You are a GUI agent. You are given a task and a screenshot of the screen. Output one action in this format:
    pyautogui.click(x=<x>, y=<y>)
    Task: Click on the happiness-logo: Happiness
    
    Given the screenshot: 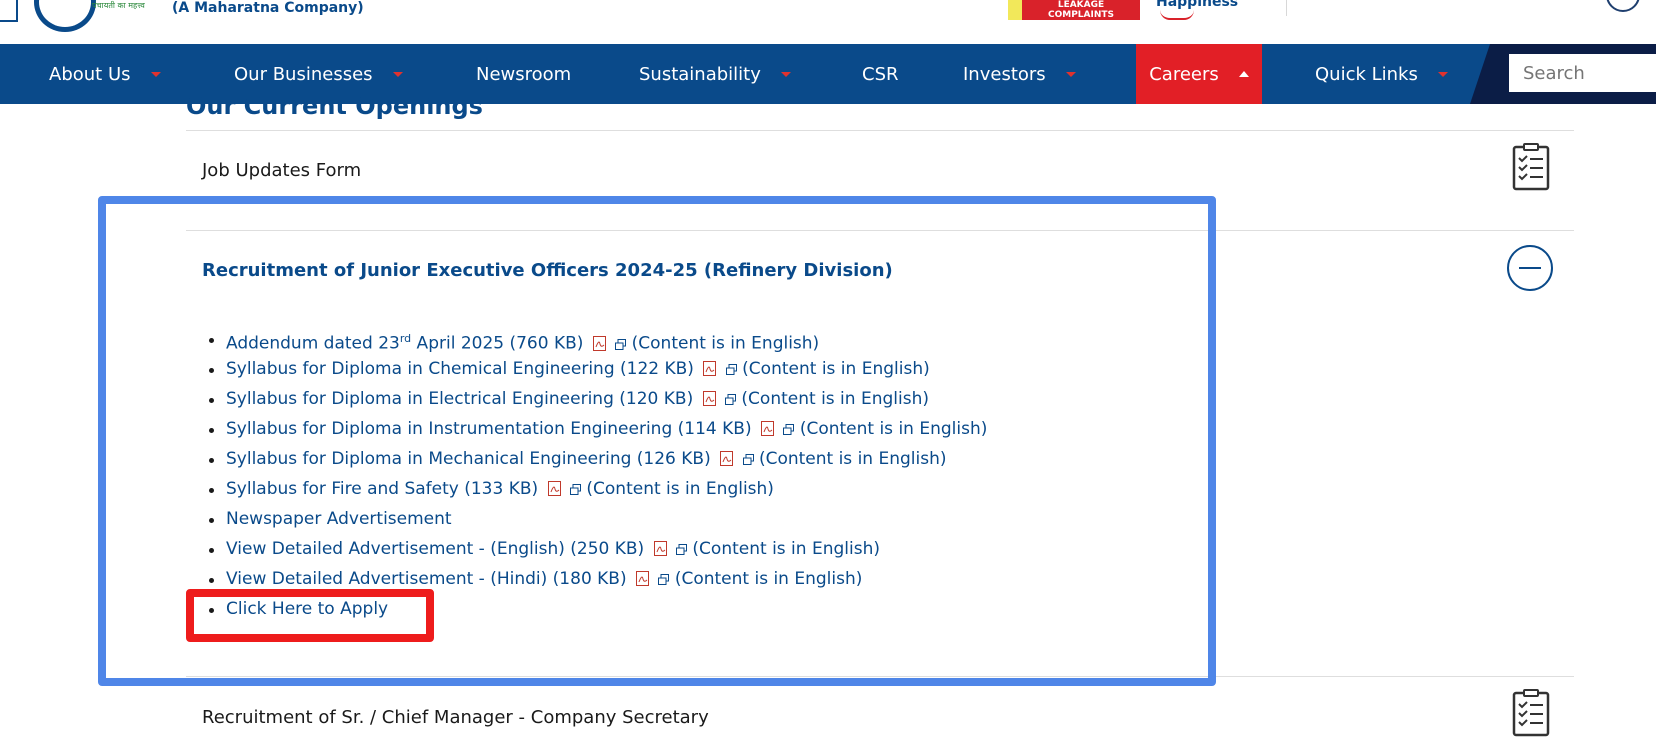 What is the action you would take?
    pyautogui.click(x=1197, y=5)
    